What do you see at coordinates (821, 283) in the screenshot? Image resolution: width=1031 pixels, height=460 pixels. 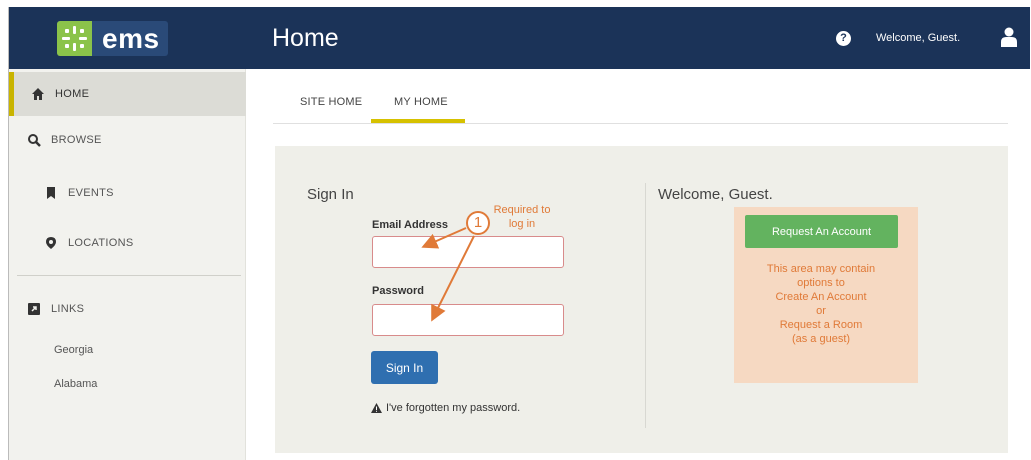 I see `note-line: options to` at bounding box center [821, 283].